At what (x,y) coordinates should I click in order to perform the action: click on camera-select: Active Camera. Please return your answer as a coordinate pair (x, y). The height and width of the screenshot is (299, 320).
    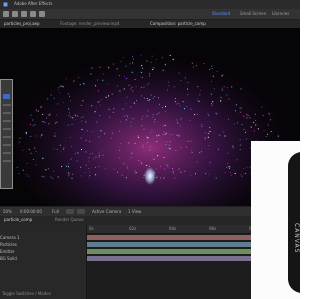
    Looking at the image, I should click on (106, 211).